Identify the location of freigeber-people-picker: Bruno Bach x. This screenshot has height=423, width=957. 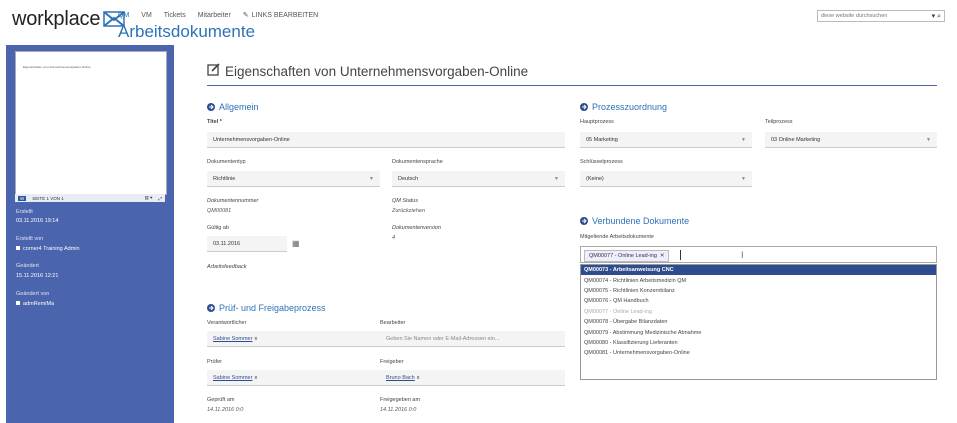
(472, 378).